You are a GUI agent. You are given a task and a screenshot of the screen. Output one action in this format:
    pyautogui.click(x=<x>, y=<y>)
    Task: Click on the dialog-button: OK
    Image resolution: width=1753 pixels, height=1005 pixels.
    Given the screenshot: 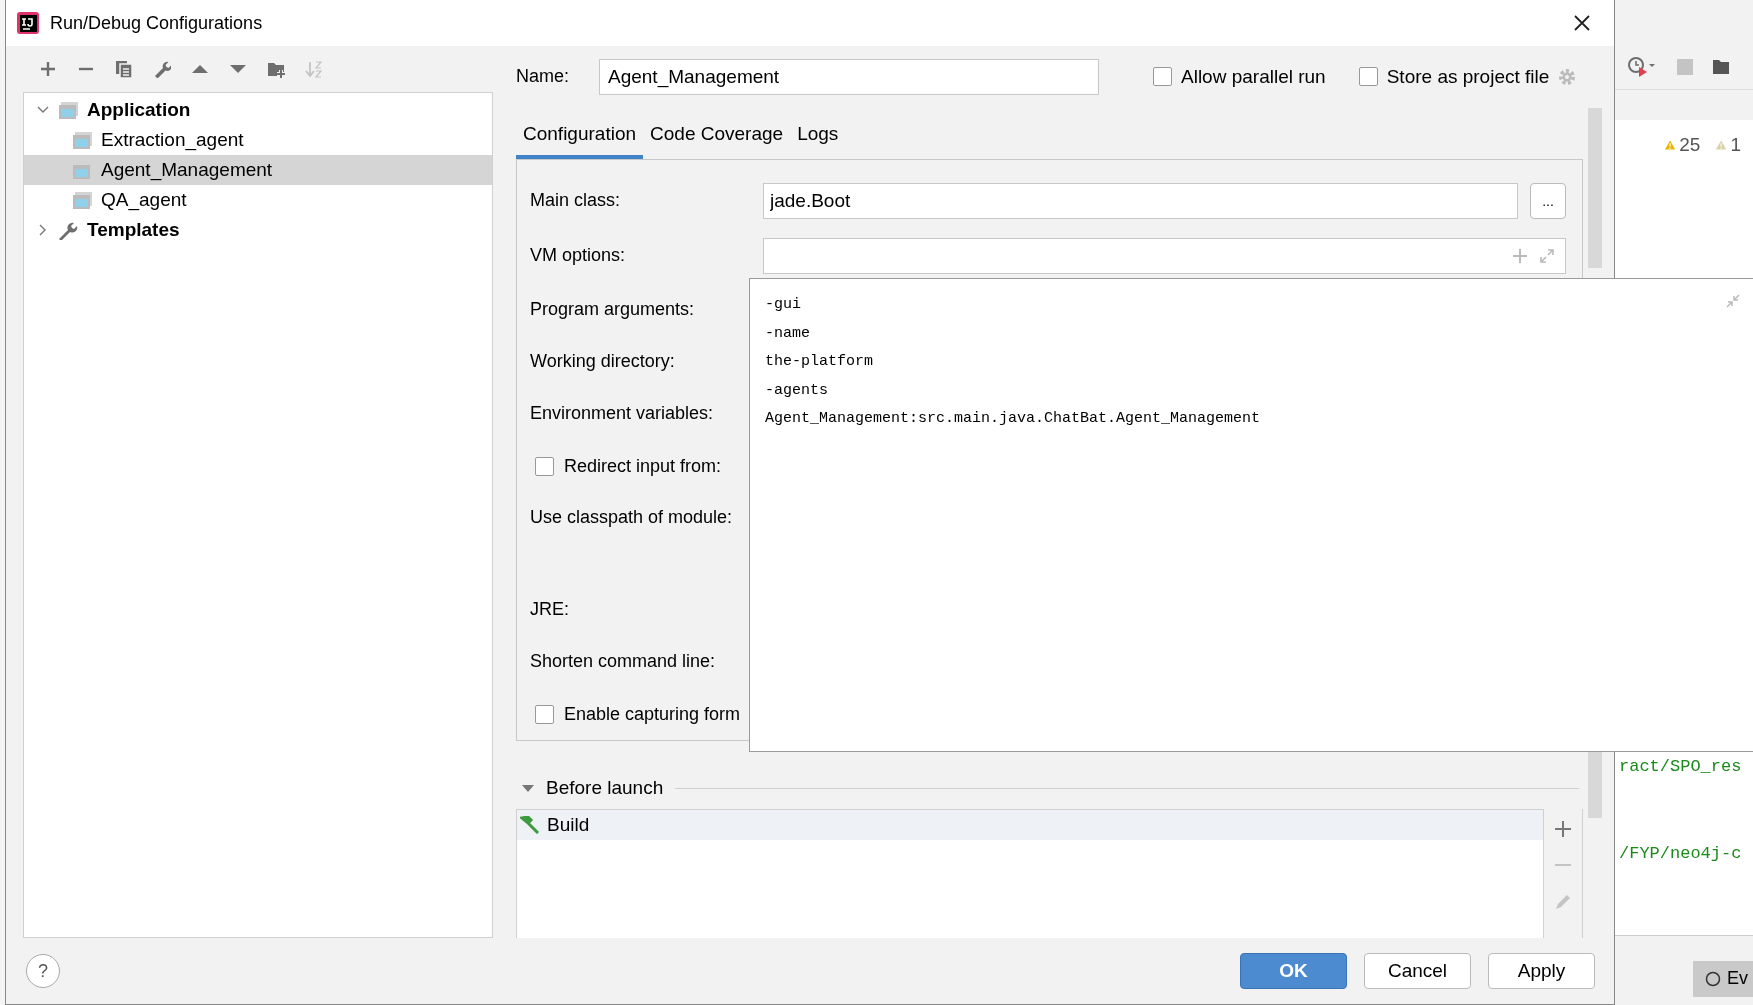 What is the action you would take?
    pyautogui.click(x=1293, y=971)
    